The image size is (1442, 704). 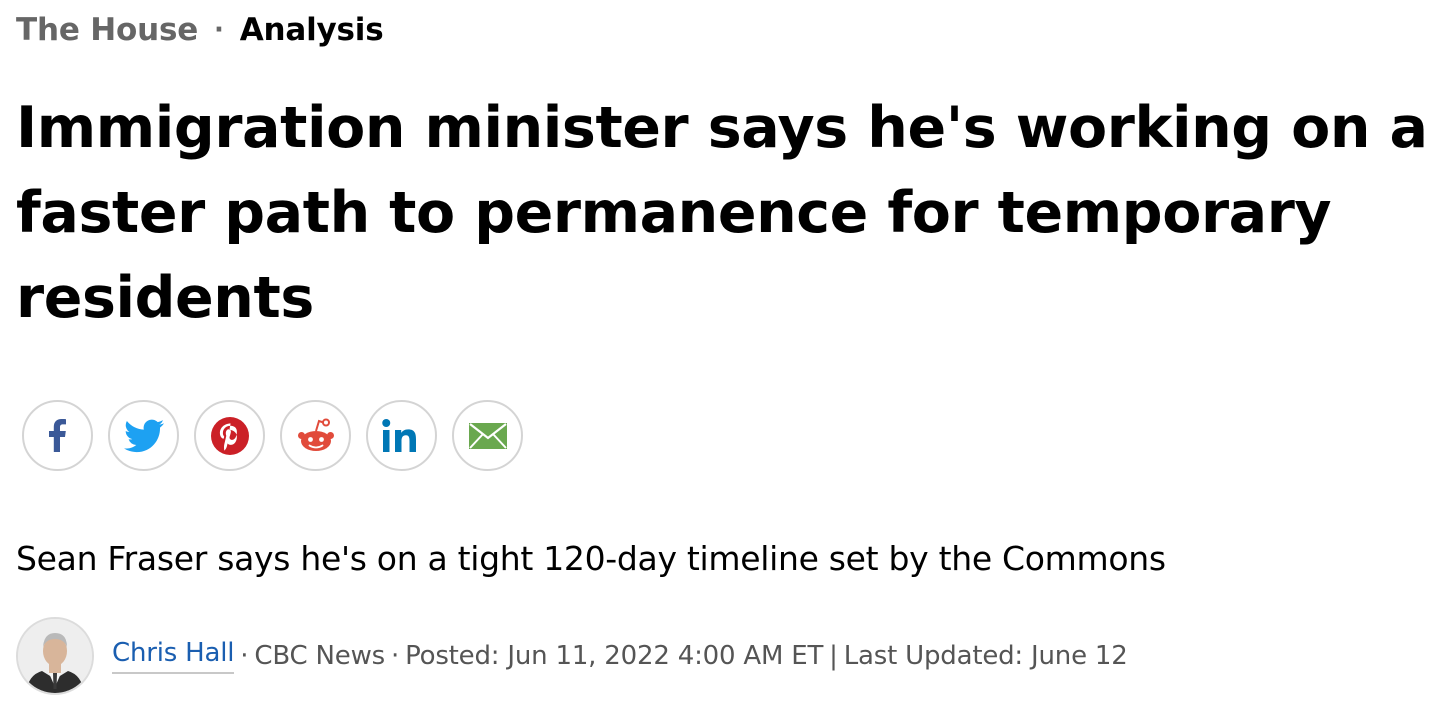 What do you see at coordinates (319, 656) in the screenshot?
I see `outlet-name: CBC News` at bounding box center [319, 656].